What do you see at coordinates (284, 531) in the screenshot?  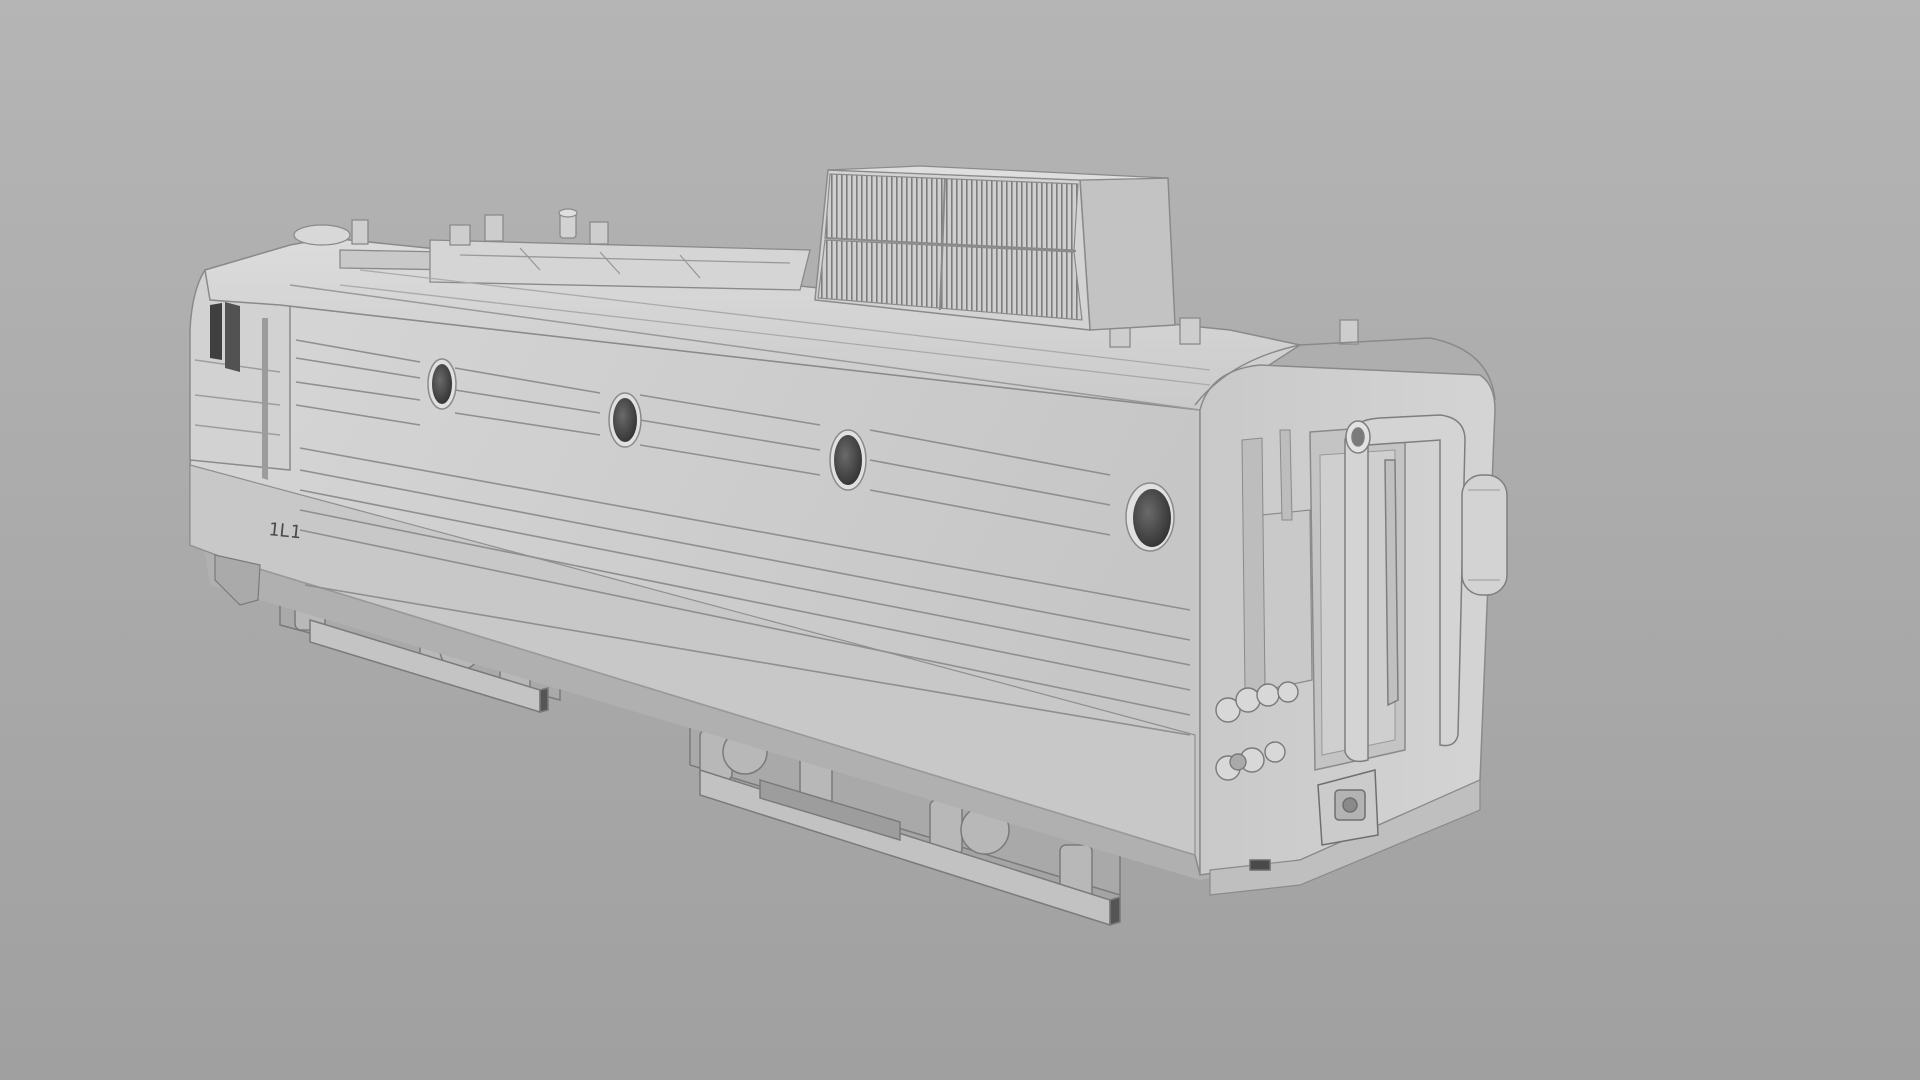 I see `cab-marking: 1L1` at bounding box center [284, 531].